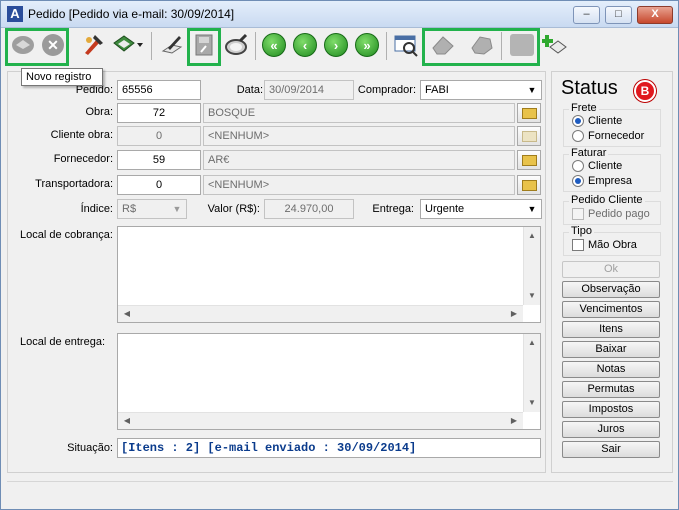 Image resolution: width=679 pixels, height=510 pixels. What do you see at coordinates (522, 45) in the screenshot?
I see `stop-button` at bounding box center [522, 45].